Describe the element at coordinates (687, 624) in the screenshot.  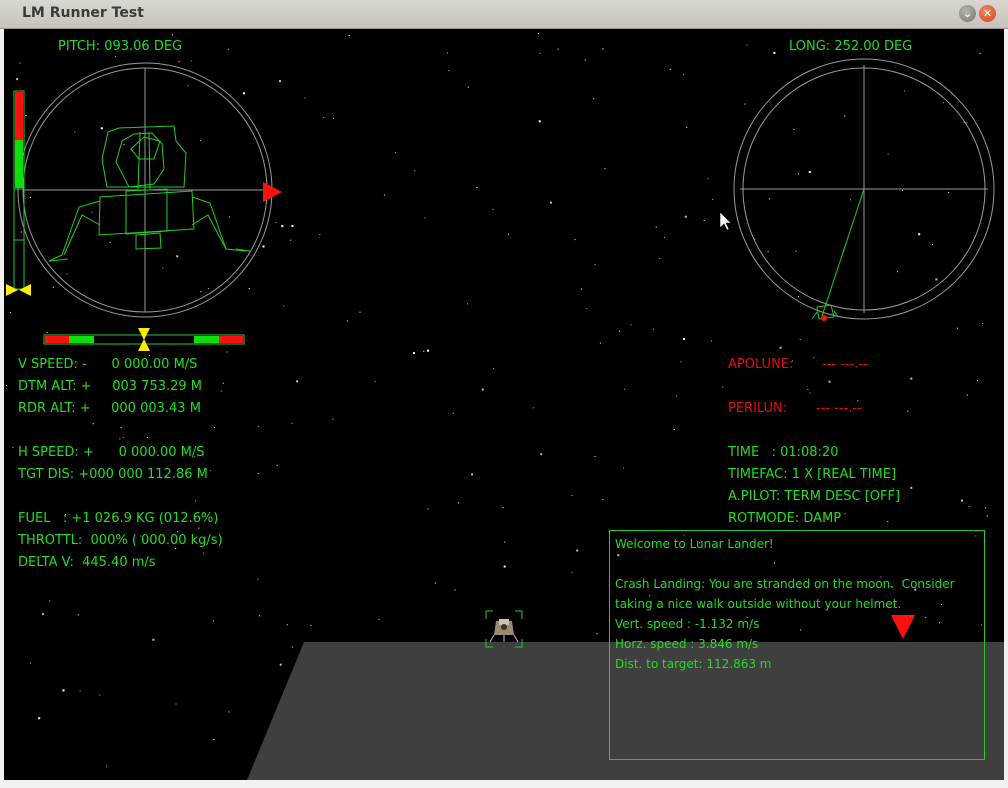
I see `message-vert-speed: Vert. speed : -1.132 m/s` at that location.